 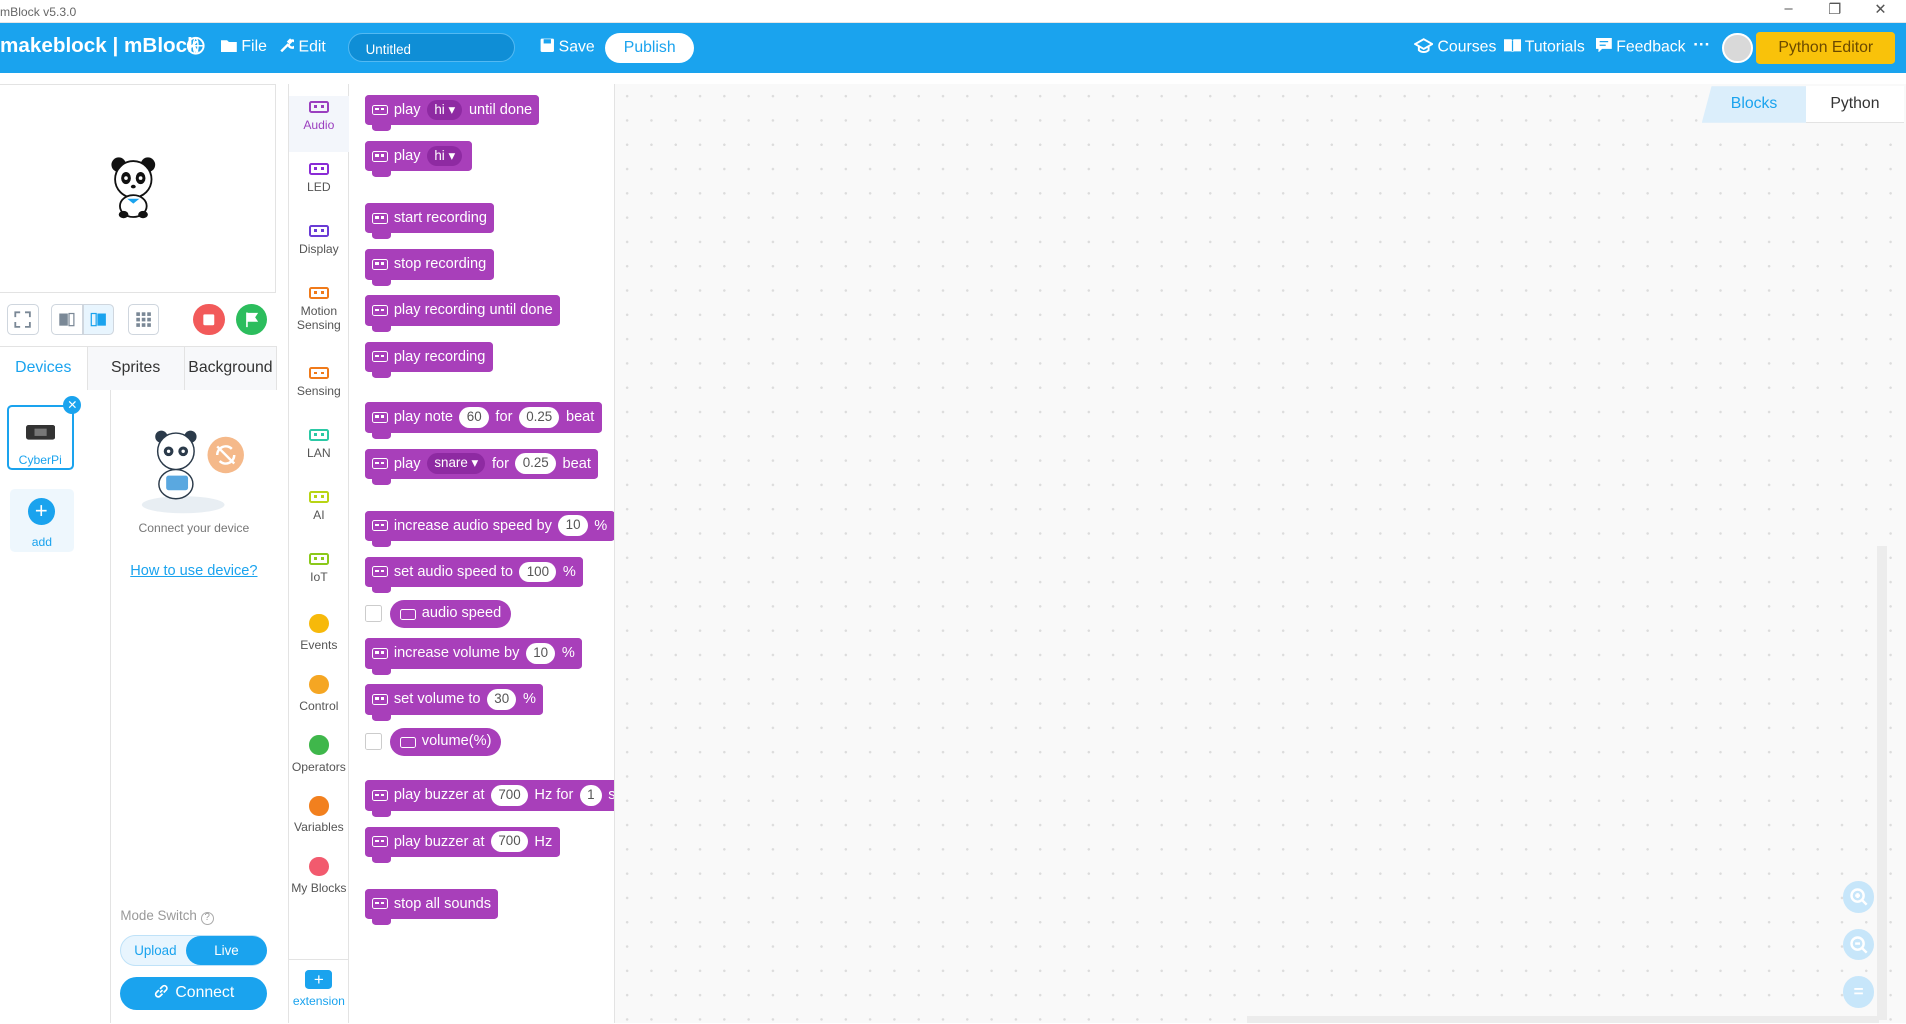 What do you see at coordinates (429, 221) in the screenshot?
I see `block-start-recording: start recording` at bounding box center [429, 221].